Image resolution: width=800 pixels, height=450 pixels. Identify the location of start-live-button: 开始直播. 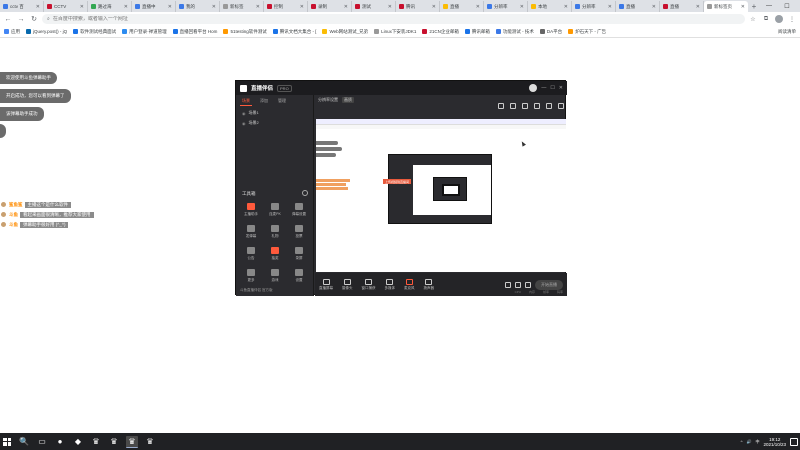
(549, 284).